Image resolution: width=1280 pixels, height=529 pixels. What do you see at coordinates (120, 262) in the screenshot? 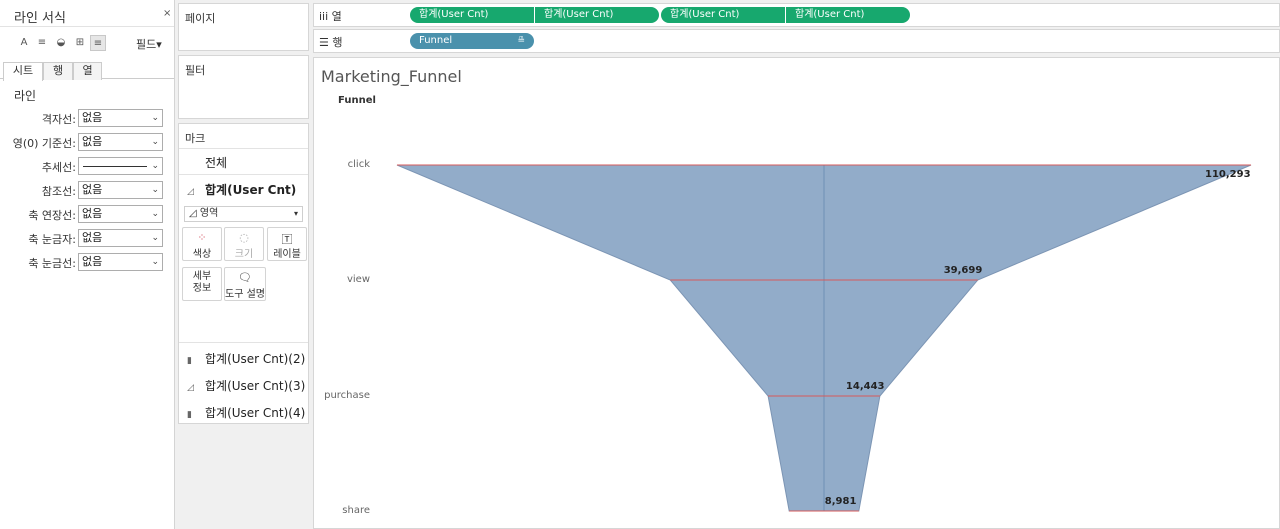
I see `axis-ticks-select: 없음 ⌄` at bounding box center [120, 262].